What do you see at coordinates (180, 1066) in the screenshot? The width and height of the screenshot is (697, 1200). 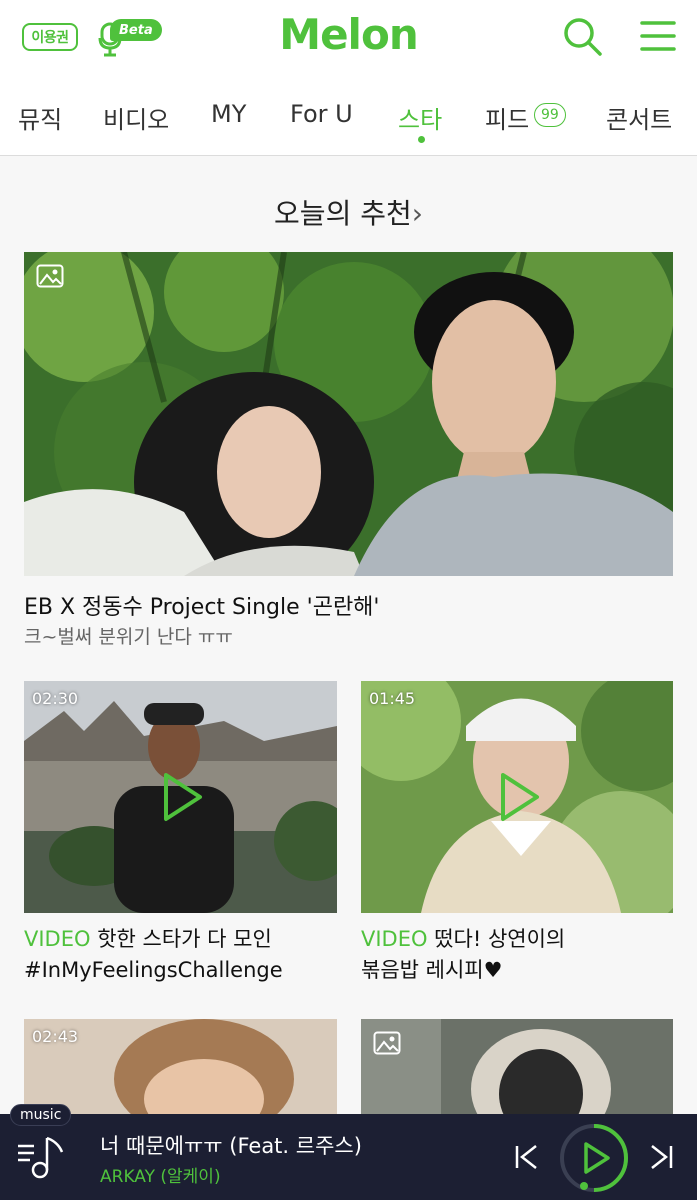 I see `video-thumbnail: 02:43` at bounding box center [180, 1066].